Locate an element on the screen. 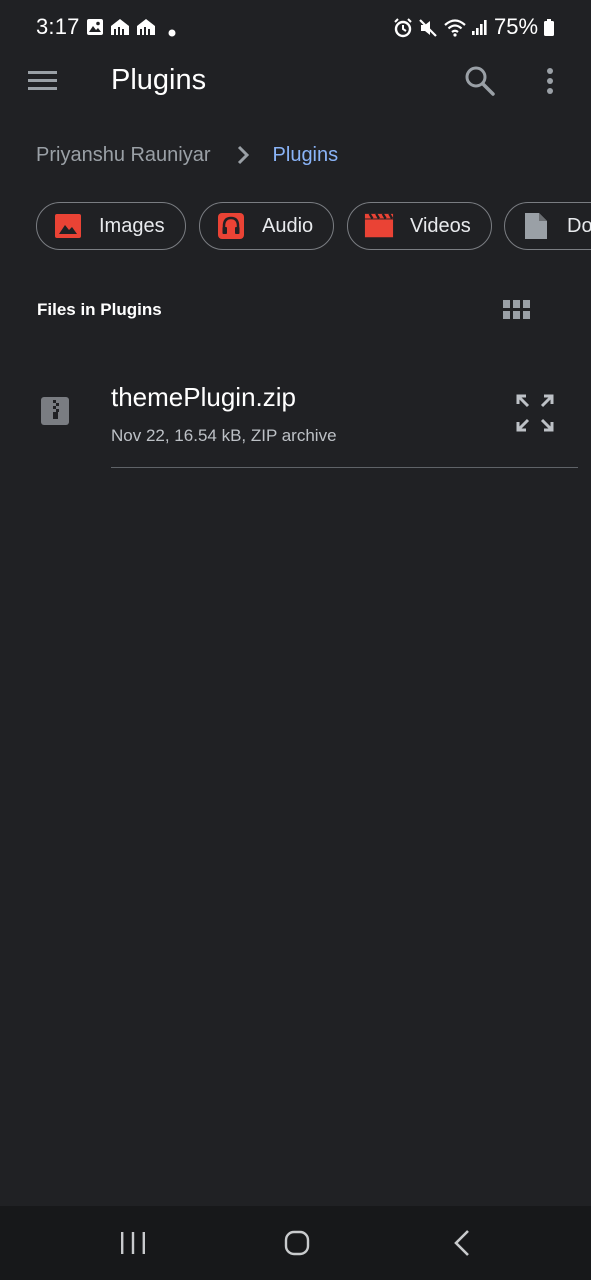 This screenshot has width=591, height=1280. wifi-icon is located at coordinates (455, 30).